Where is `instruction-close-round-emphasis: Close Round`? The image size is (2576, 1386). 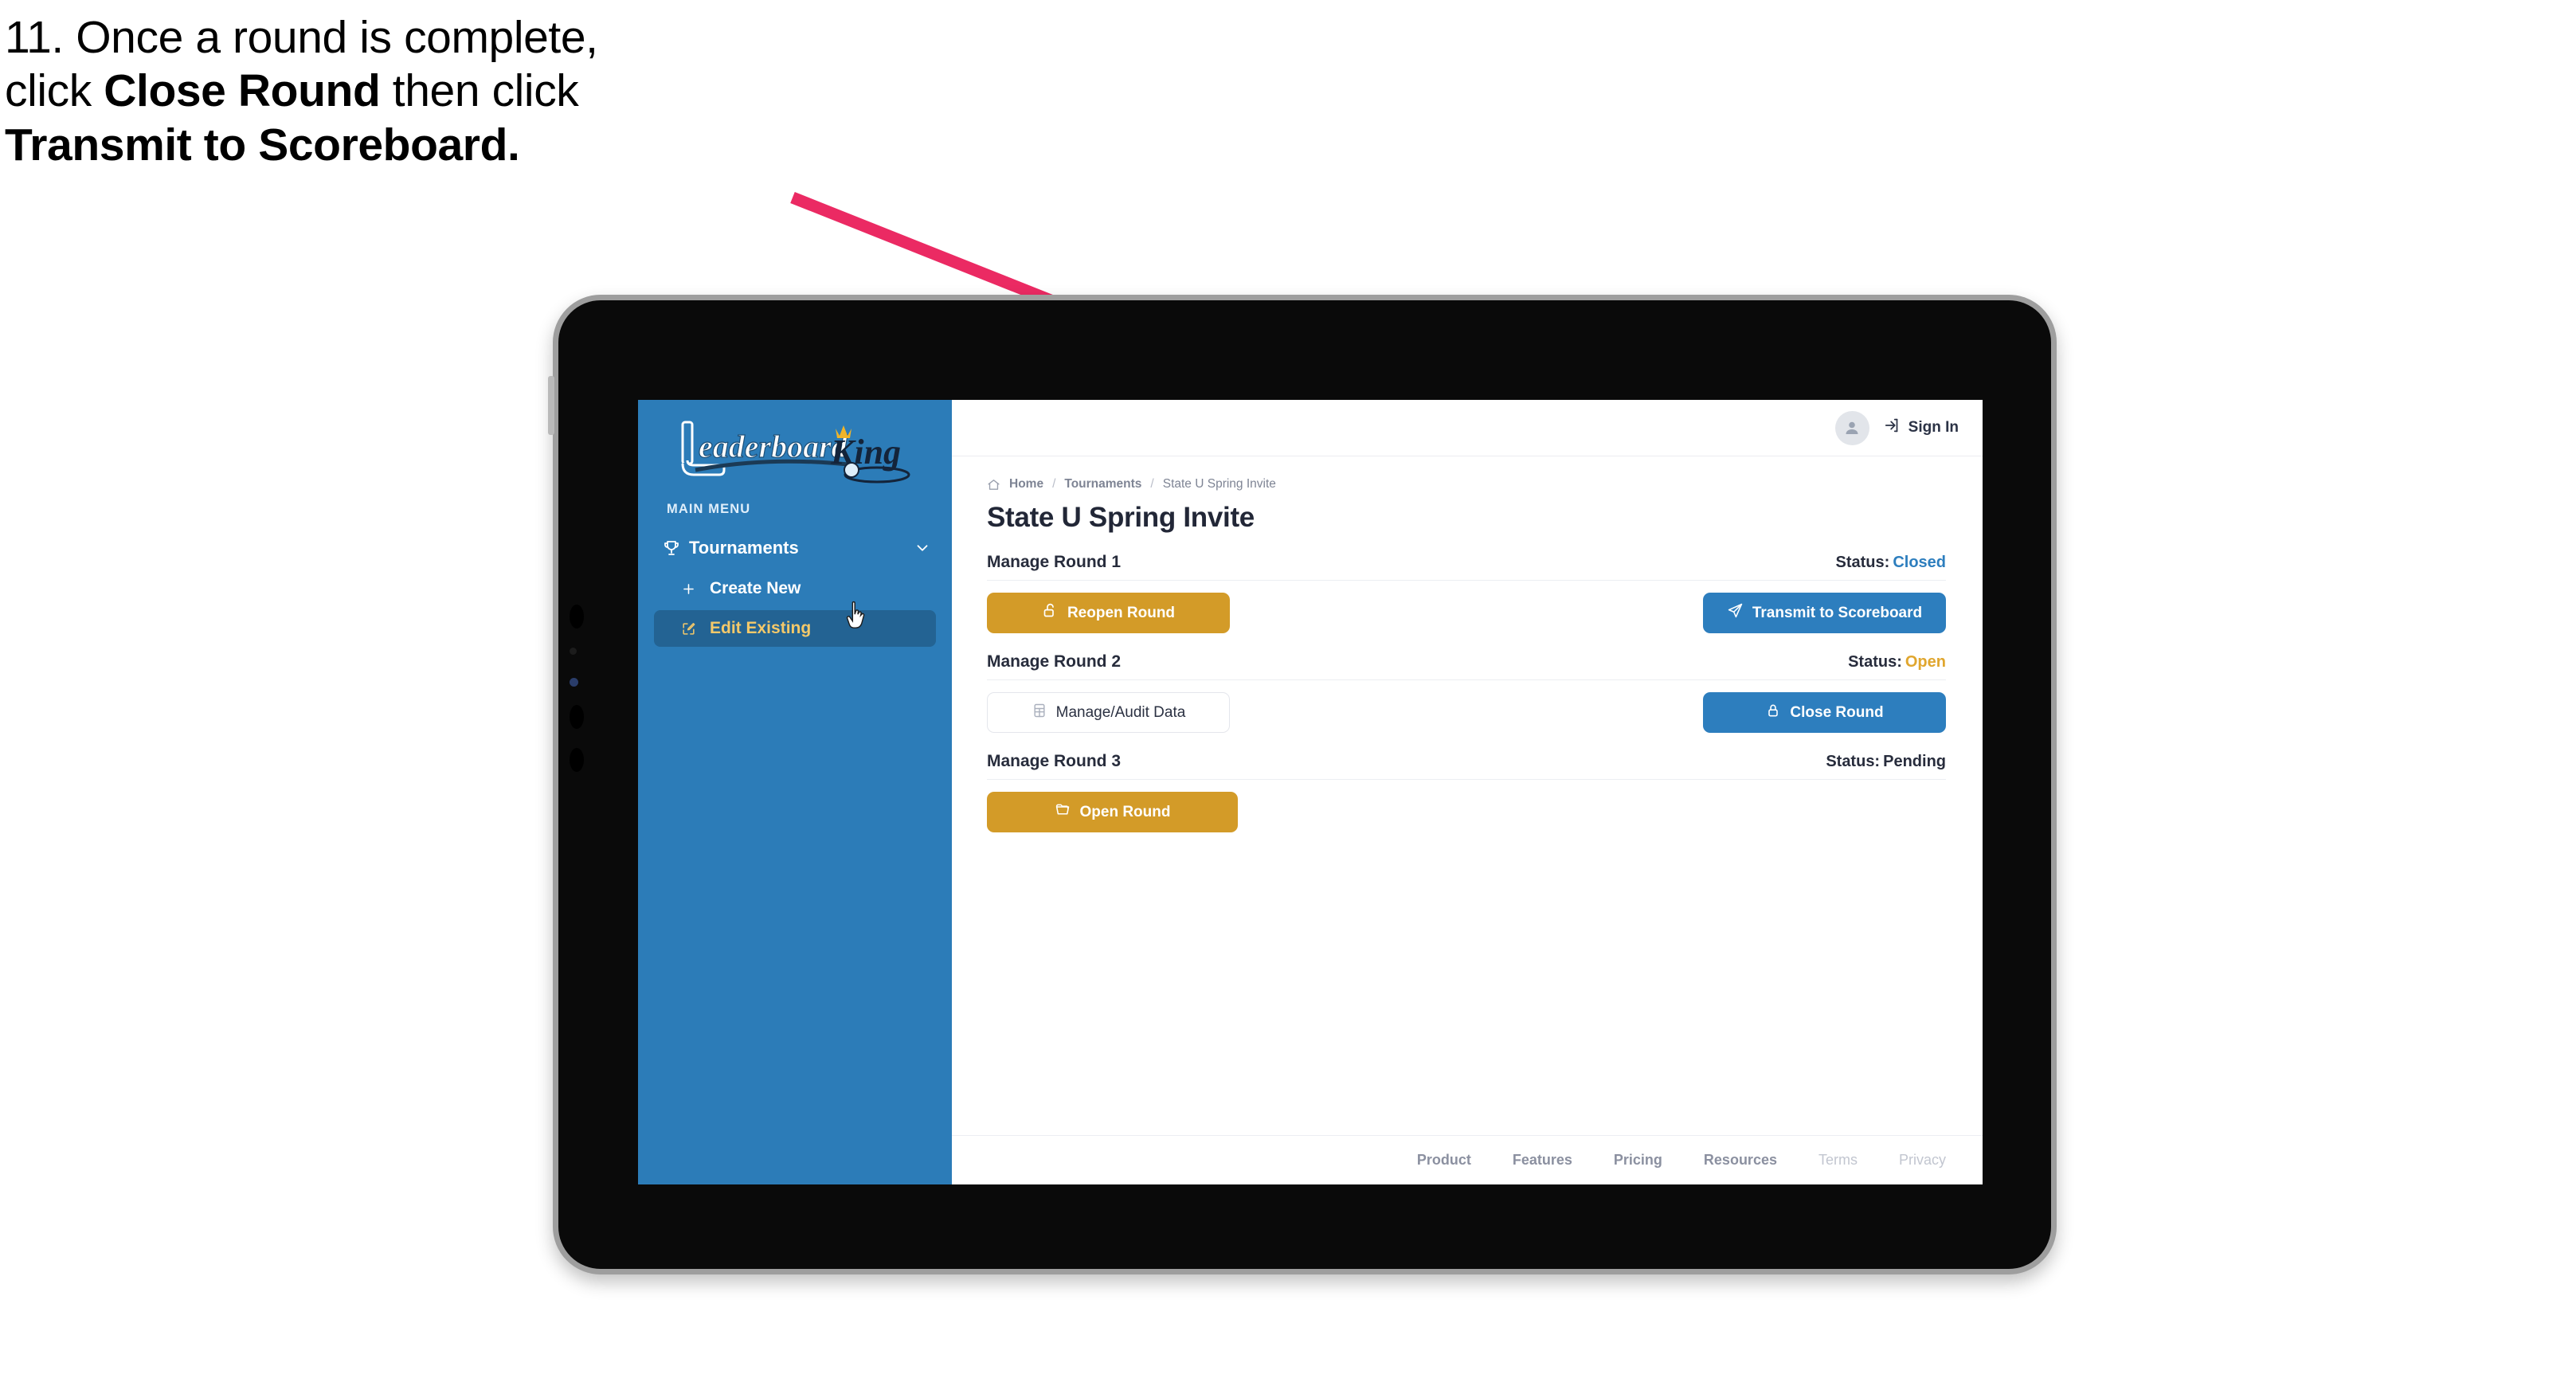 instruction-close-round-emphasis: Close Round is located at coordinates (242, 91).